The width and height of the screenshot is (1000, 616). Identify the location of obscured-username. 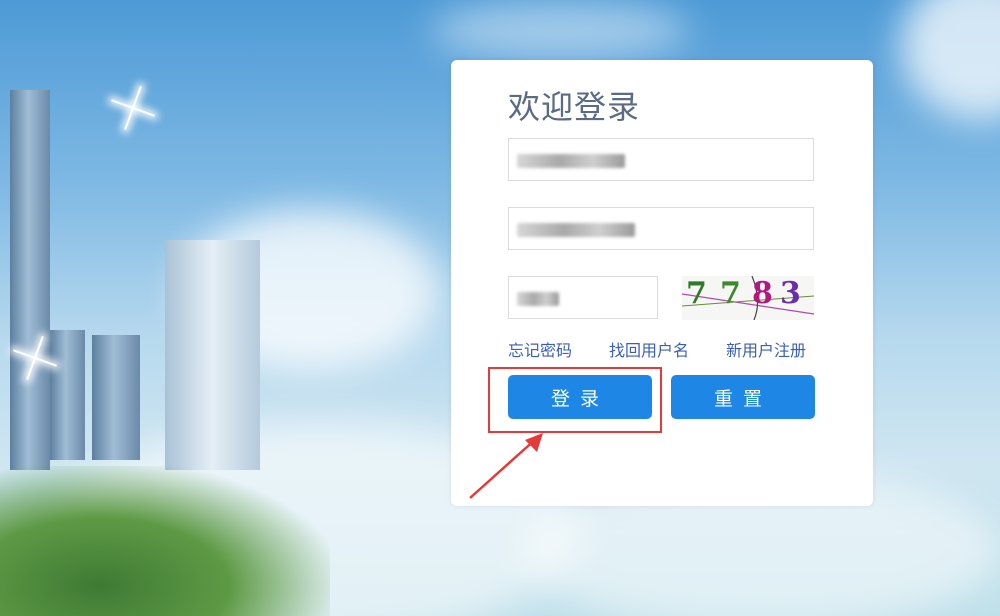
(571, 161).